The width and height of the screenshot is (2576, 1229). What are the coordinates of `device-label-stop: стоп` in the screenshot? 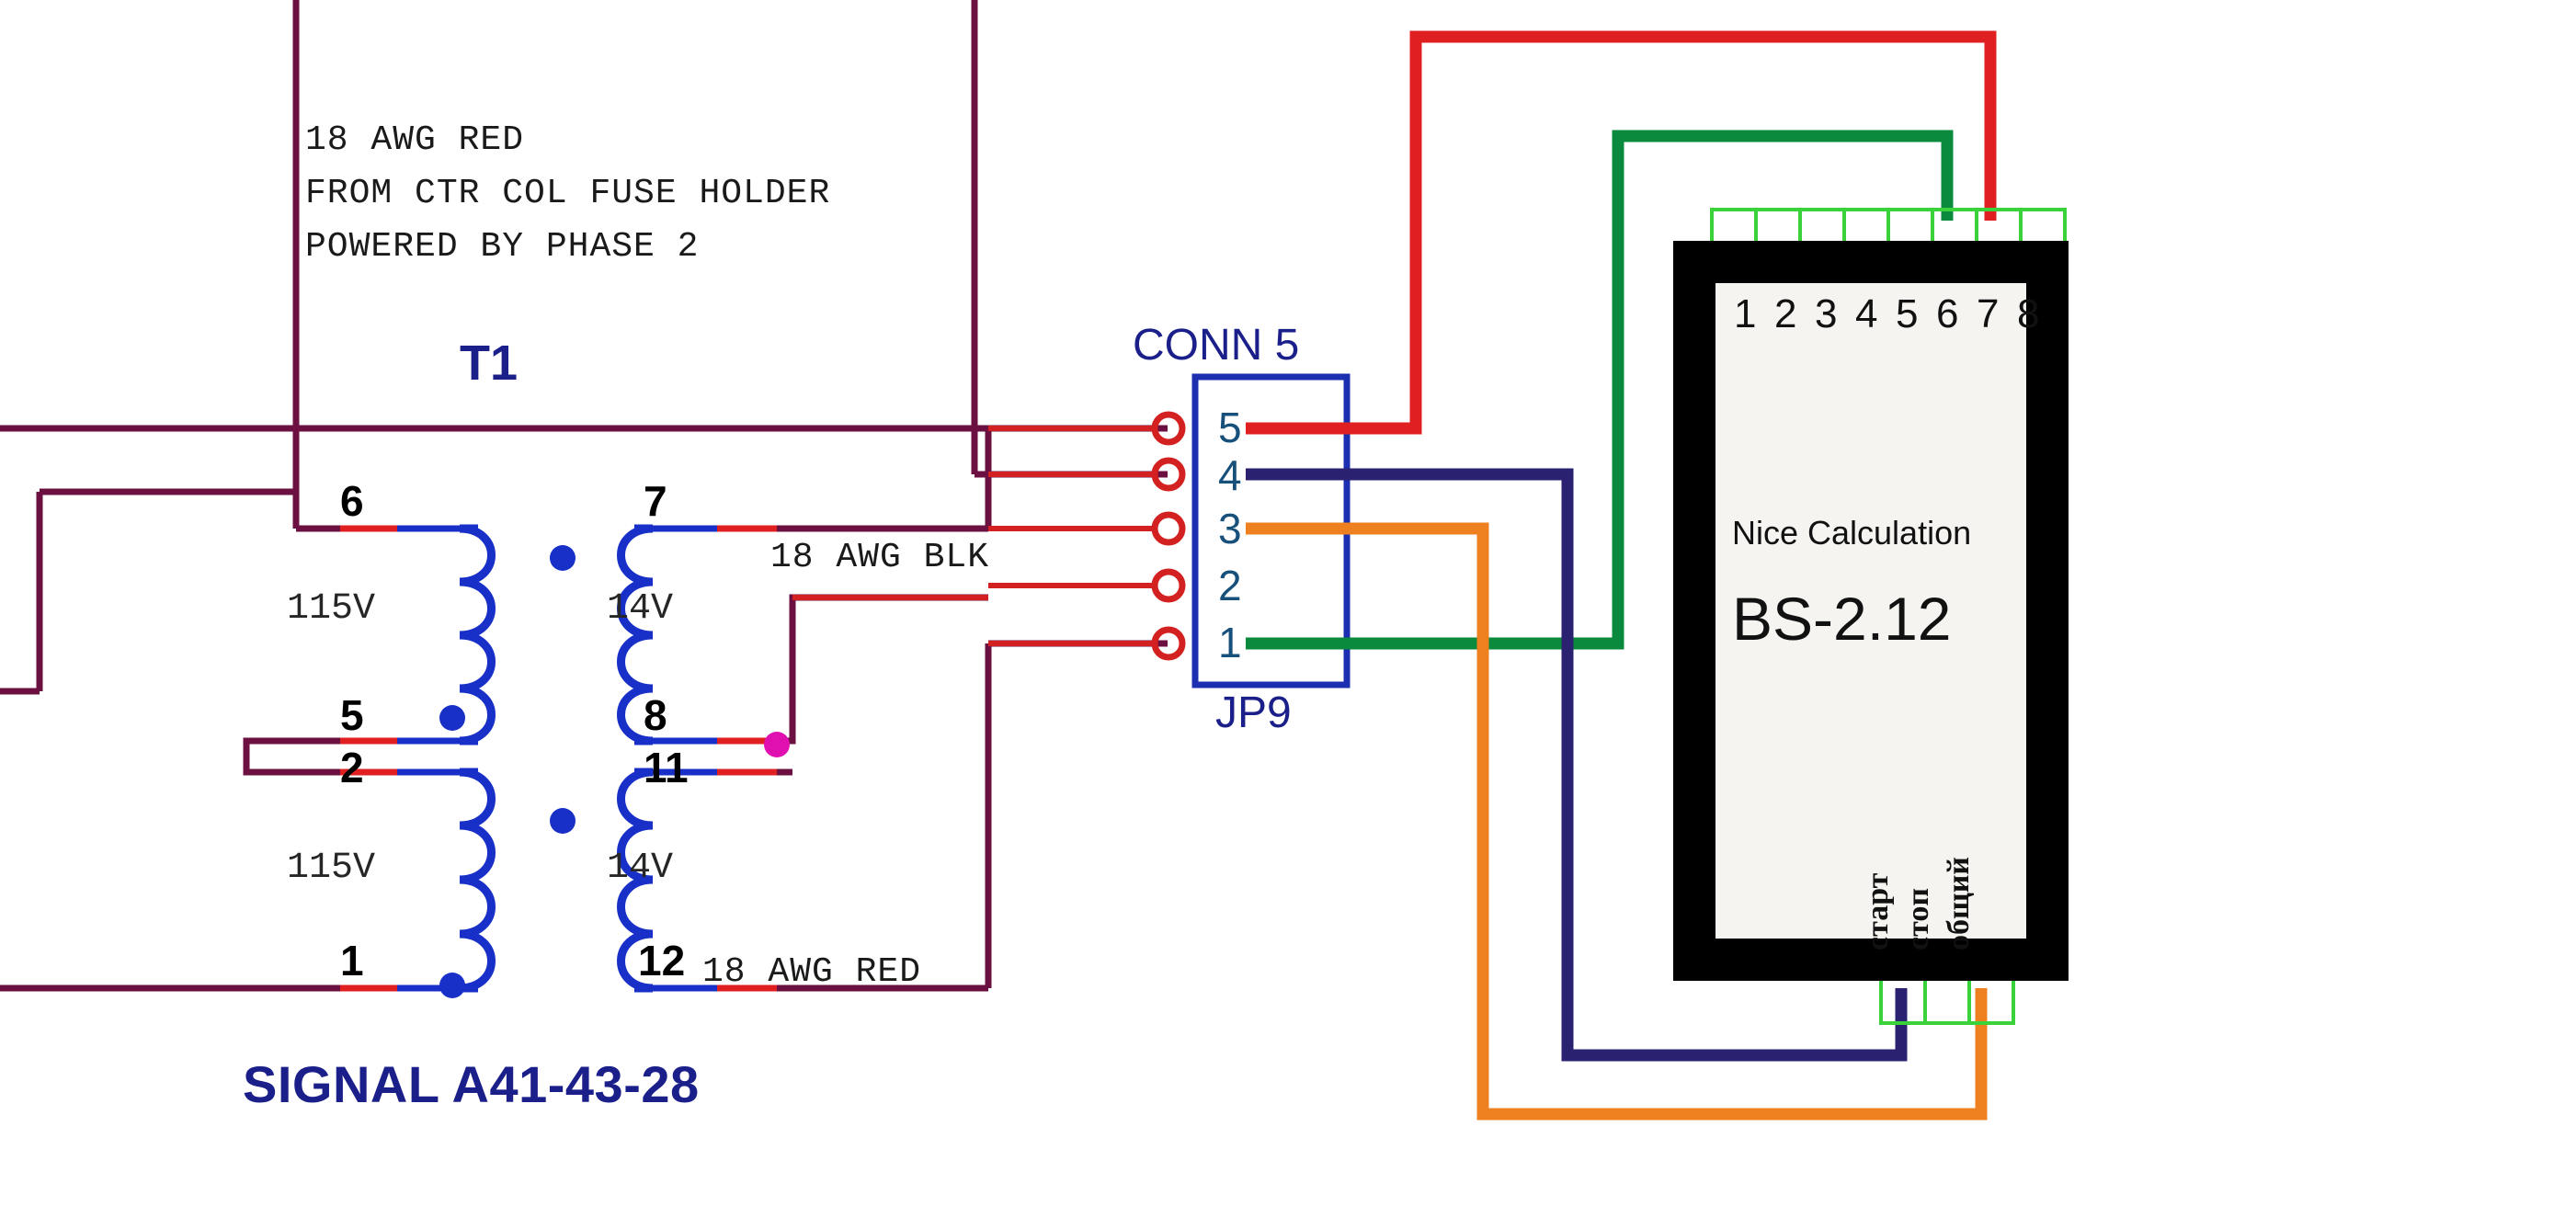 It's located at (1918, 919).